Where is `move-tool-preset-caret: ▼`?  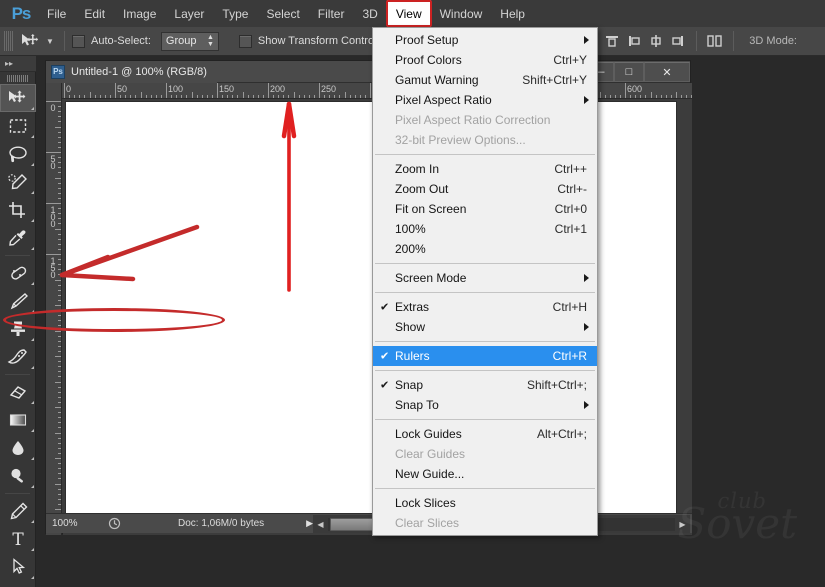 move-tool-preset-caret: ▼ is located at coordinates (50, 41).